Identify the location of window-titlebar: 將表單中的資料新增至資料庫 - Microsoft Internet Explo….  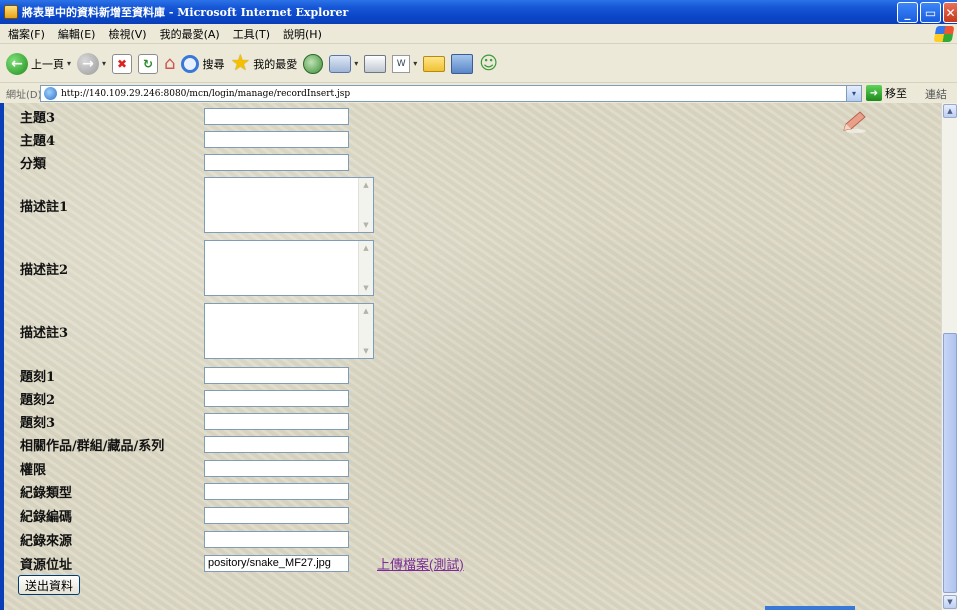
(478, 12).